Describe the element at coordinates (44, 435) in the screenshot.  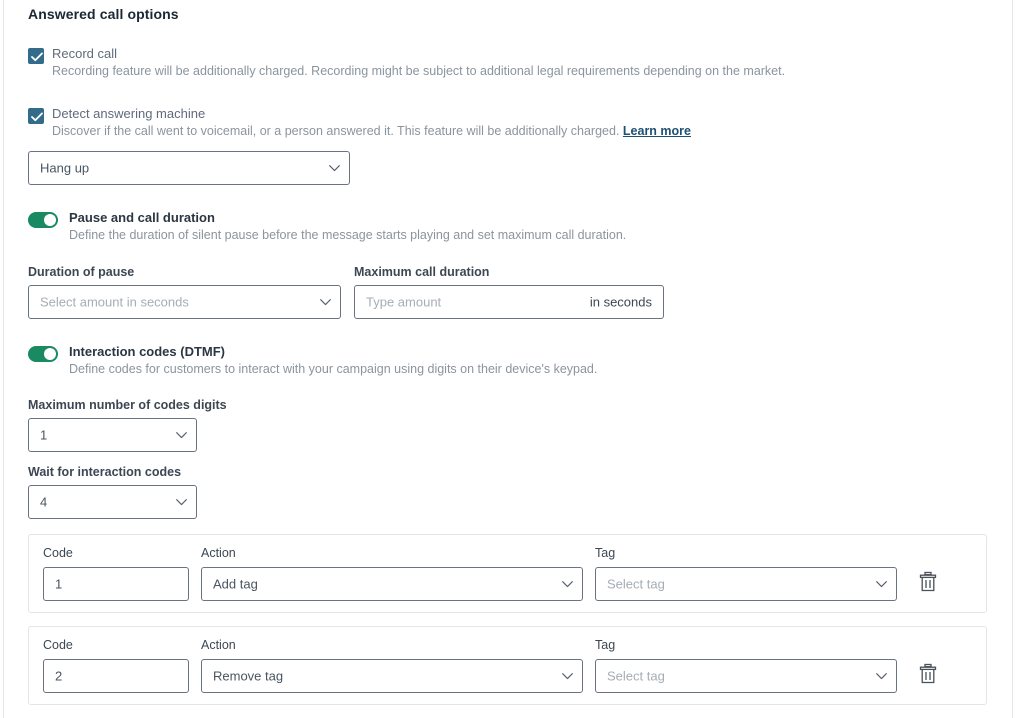
I see `max-code-digits-value: 1` at that location.